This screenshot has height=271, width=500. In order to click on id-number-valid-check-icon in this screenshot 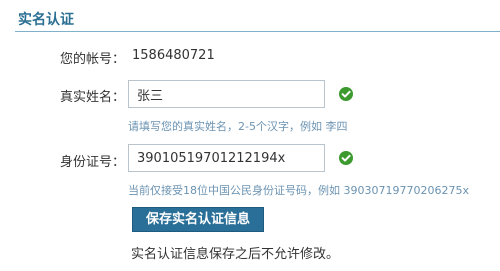, I will do `click(346, 158)`.